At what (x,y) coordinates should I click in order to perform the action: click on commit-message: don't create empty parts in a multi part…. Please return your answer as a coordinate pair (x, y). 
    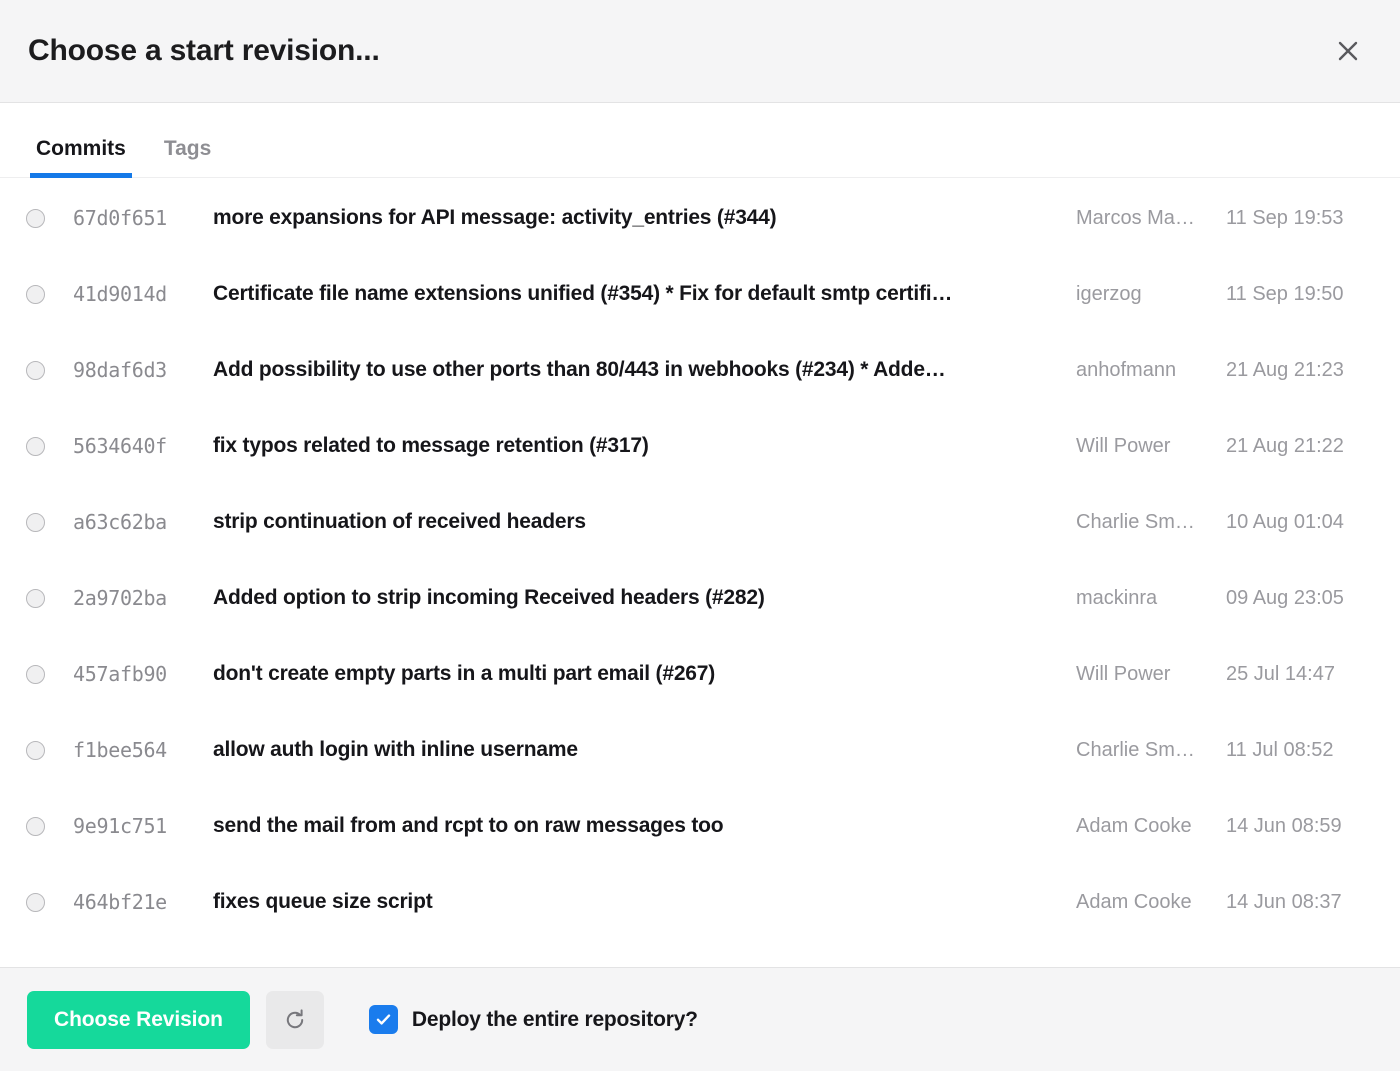
    Looking at the image, I should click on (464, 673).